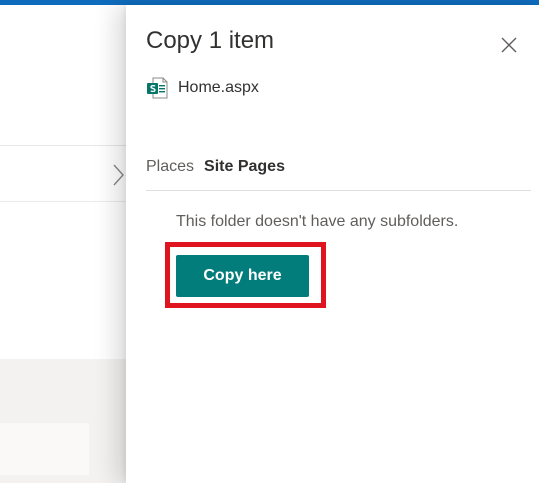 The height and width of the screenshot is (483, 539). Describe the element at coordinates (170, 167) in the screenshot. I see `breadcrumb-places: Places` at that location.